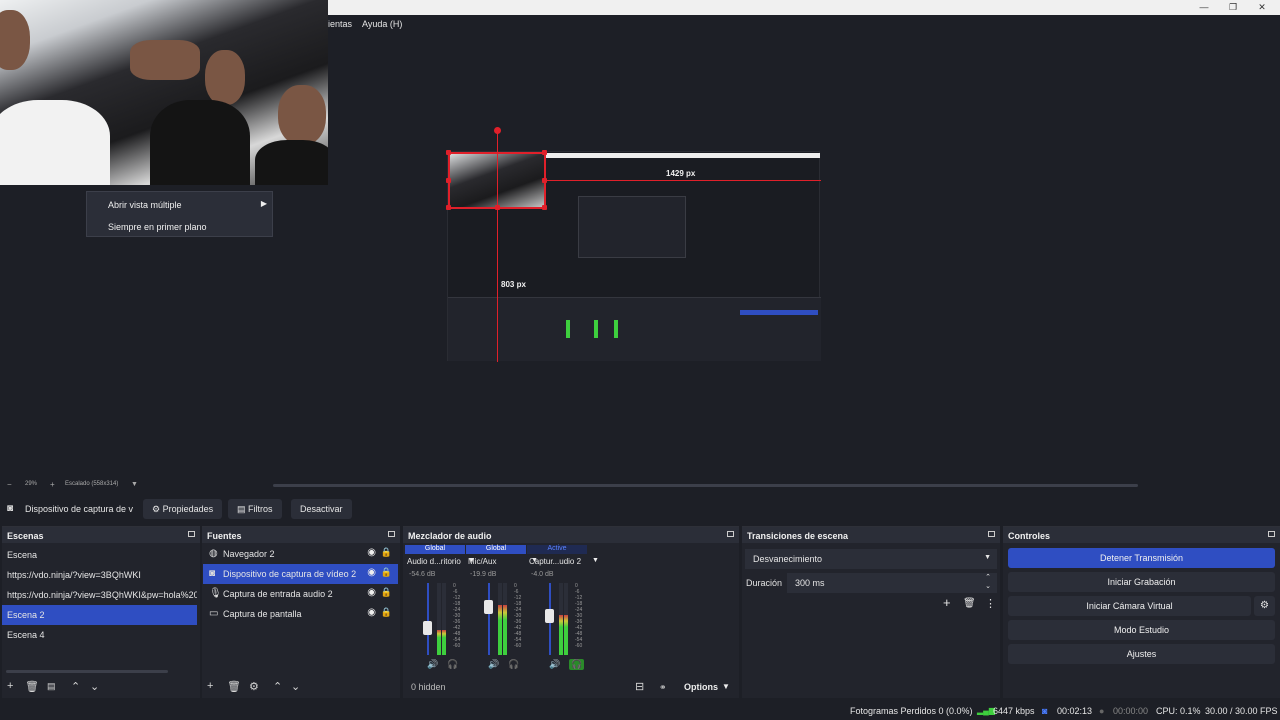 The image size is (1280, 720). What do you see at coordinates (633, 244) in the screenshot?
I see `canvas-preview: 1429 px 803 px` at bounding box center [633, 244].